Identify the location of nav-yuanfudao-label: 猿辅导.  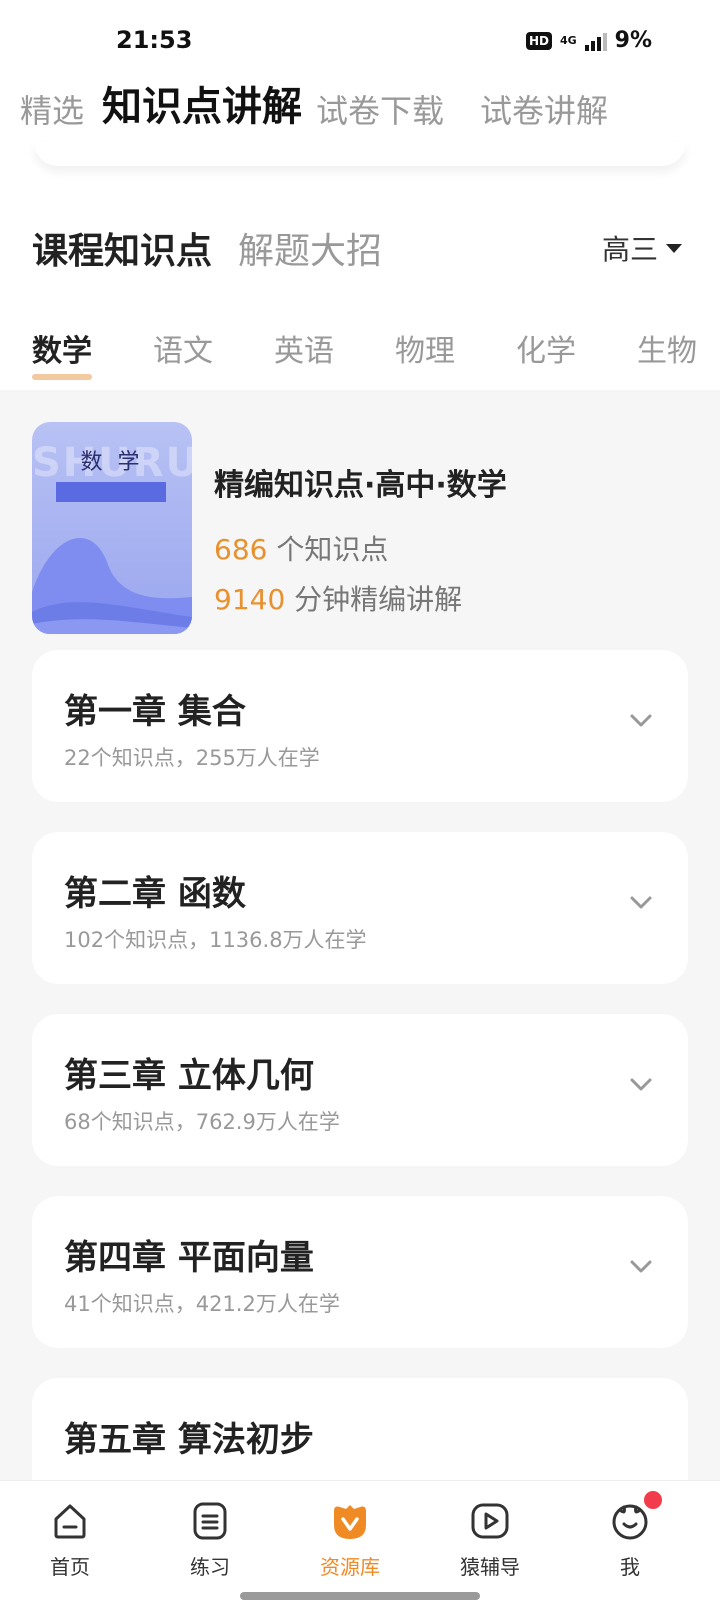
(490, 1567).